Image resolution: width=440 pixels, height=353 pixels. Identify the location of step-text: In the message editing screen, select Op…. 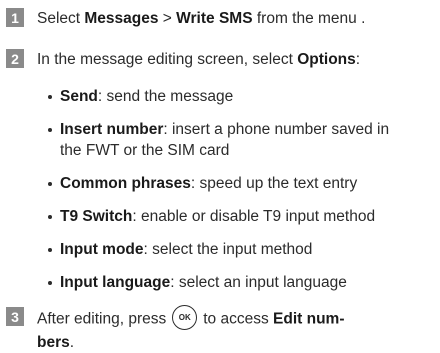
(199, 59).